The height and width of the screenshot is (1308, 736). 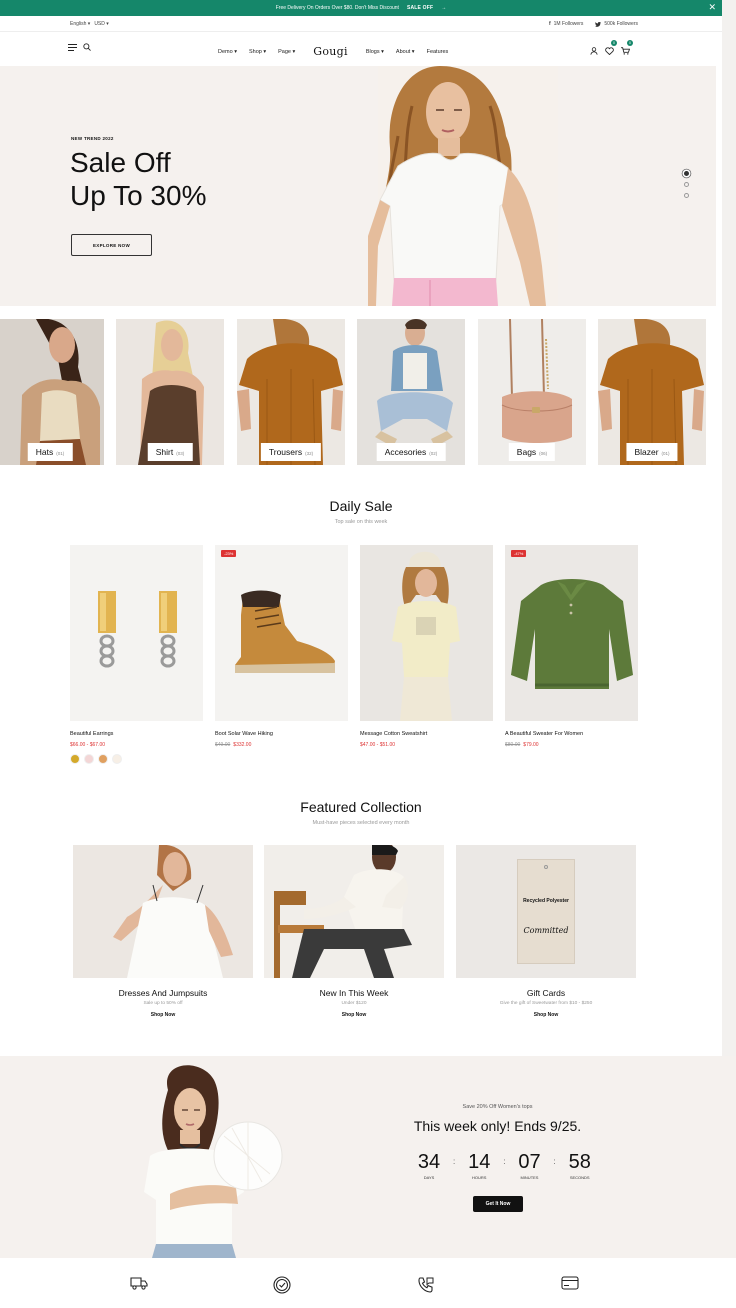 I want to click on category-label: Blazer (01), so click(x=652, y=452).